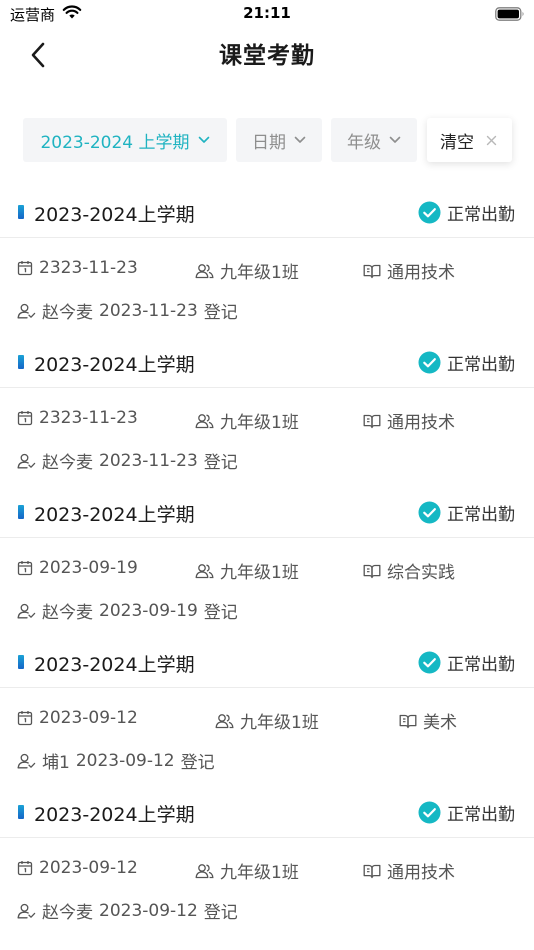  Describe the element at coordinates (267, 910) in the screenshot. I see `record-registration: 赵今麦 2023-09-12 登记` at that location.